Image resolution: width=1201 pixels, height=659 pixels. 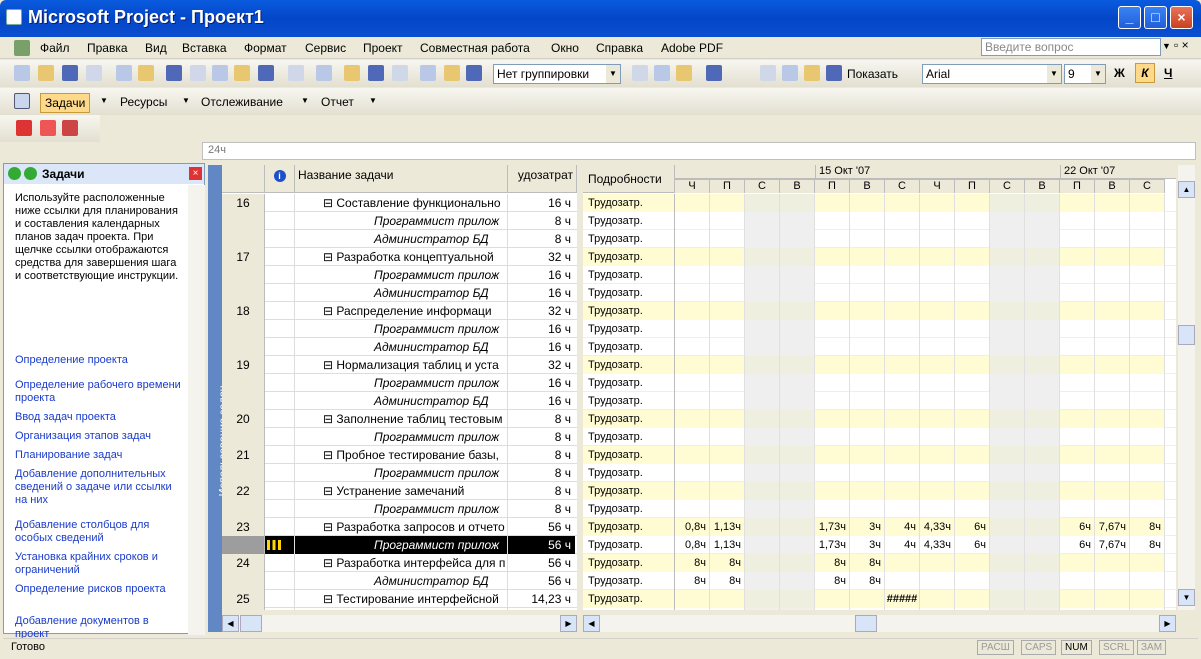 I want to click on row-id: 23, so click(x=243, y=527).